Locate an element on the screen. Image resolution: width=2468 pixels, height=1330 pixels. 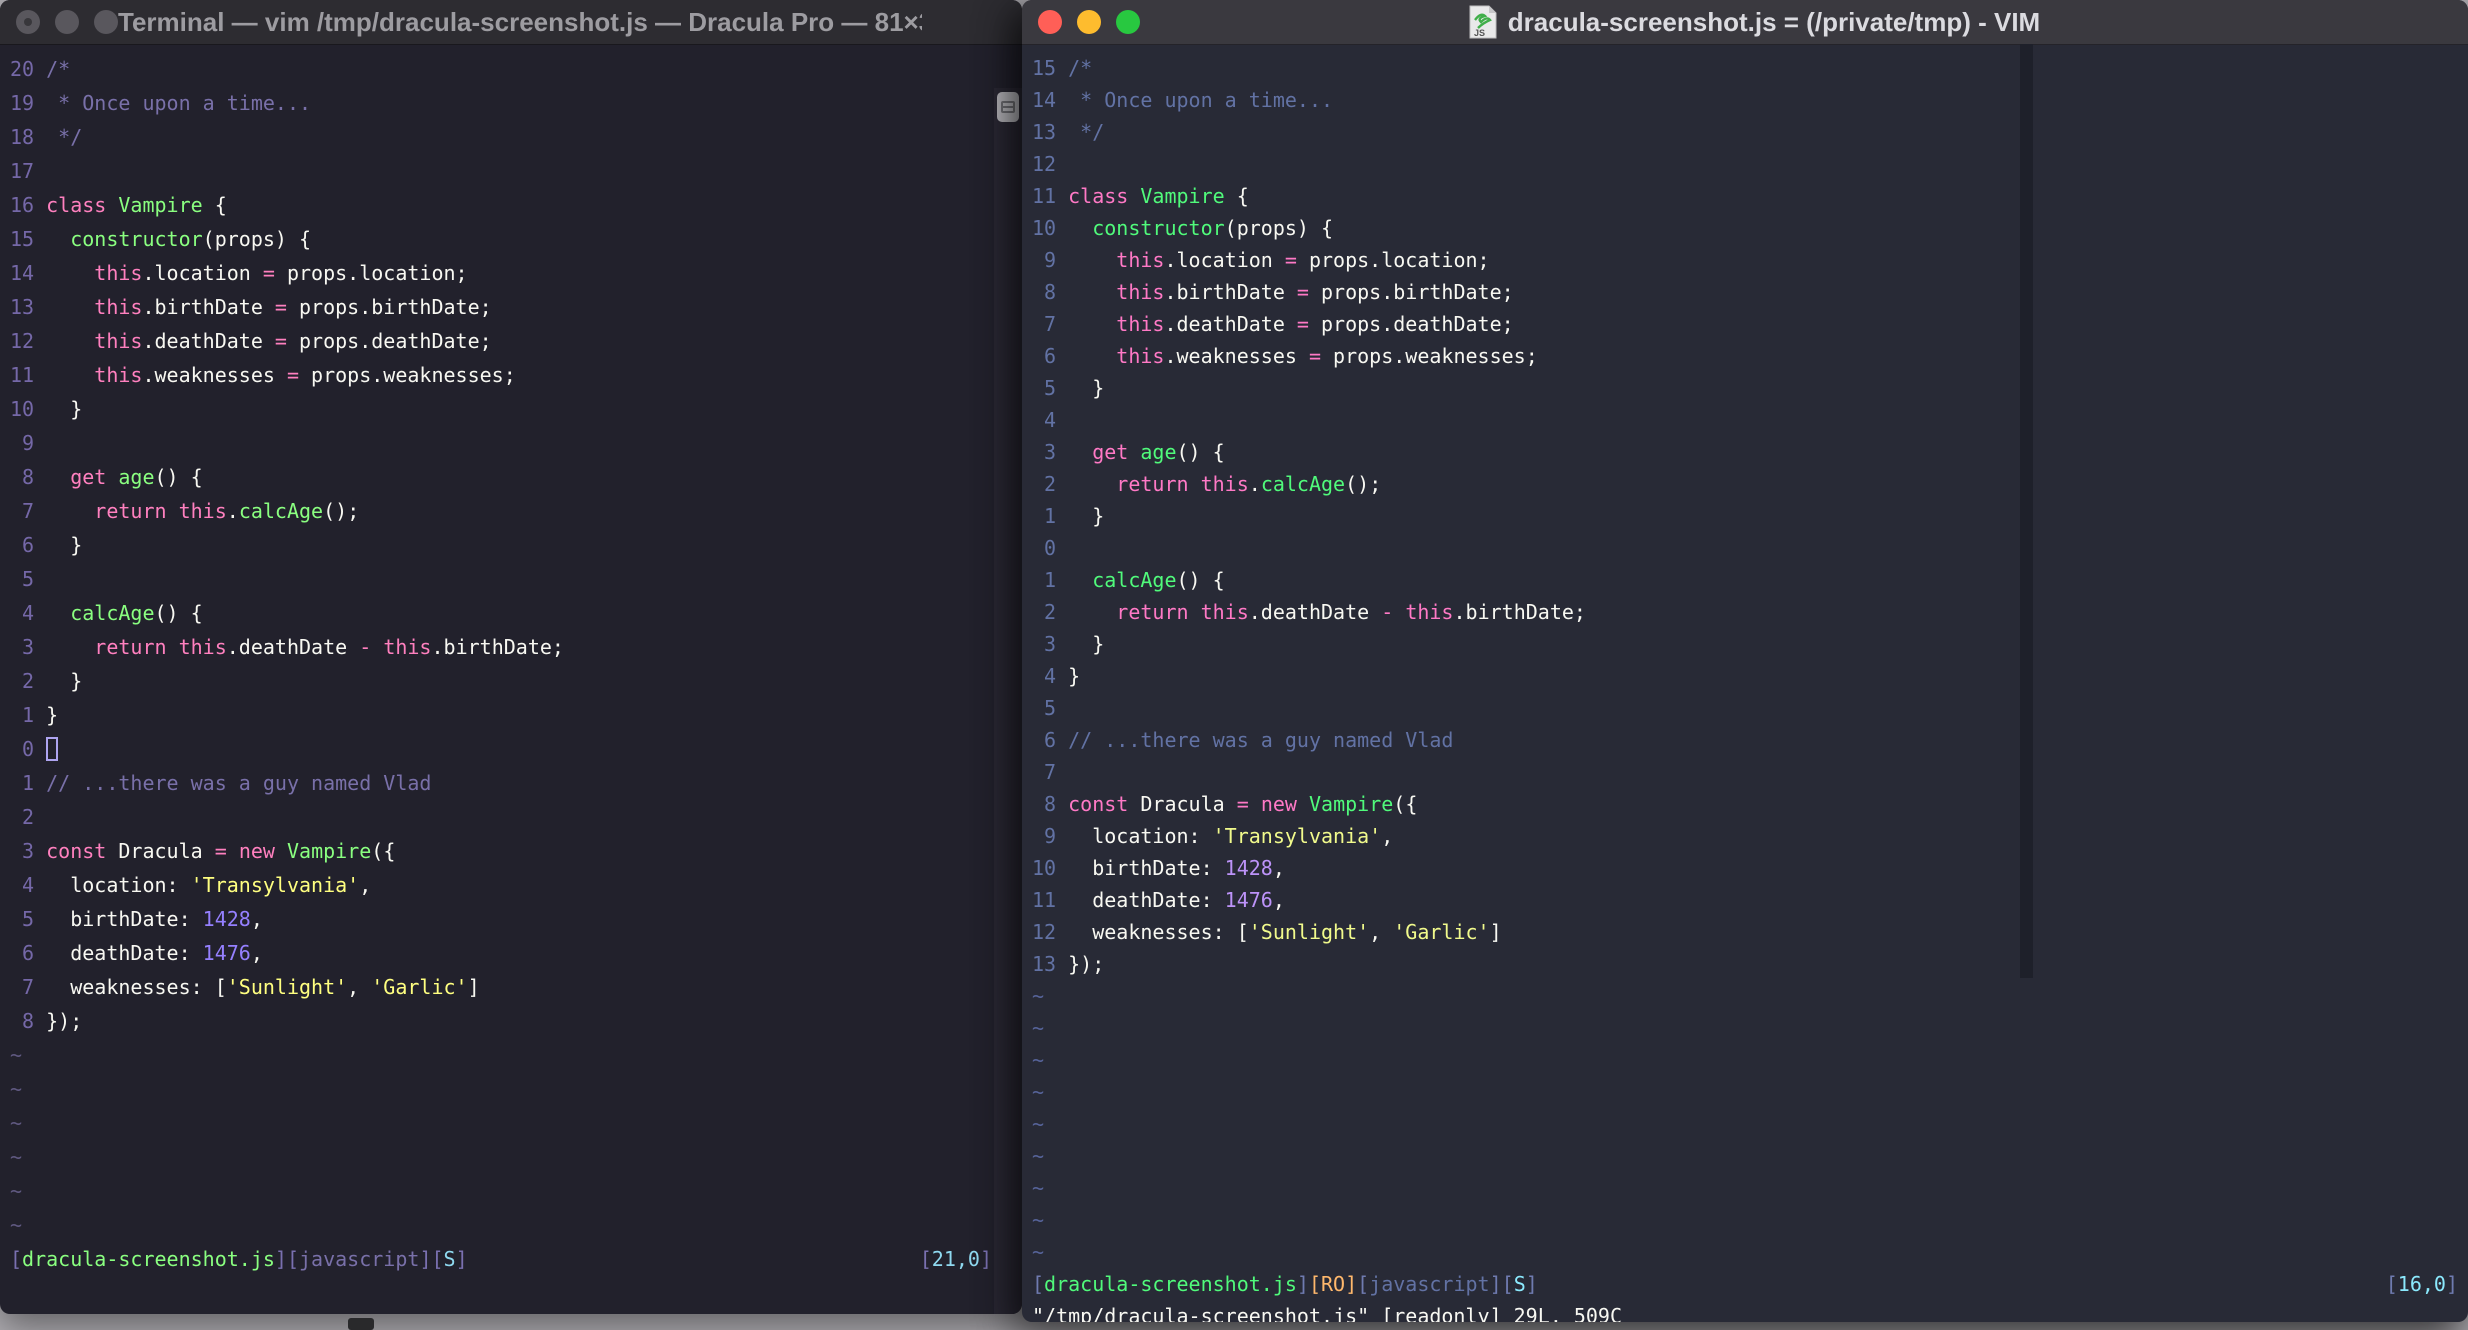
vim-cursor is located at coordinates (52, 749).